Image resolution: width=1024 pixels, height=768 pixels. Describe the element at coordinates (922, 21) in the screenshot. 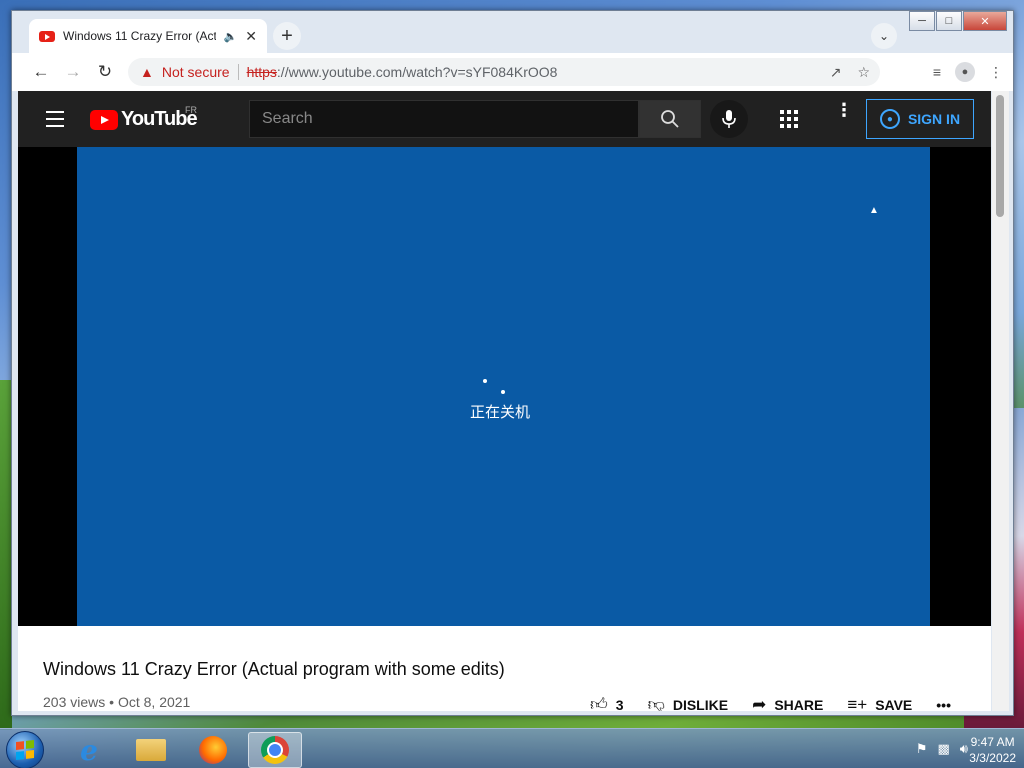

I see `minimize-button: ─` at that location.